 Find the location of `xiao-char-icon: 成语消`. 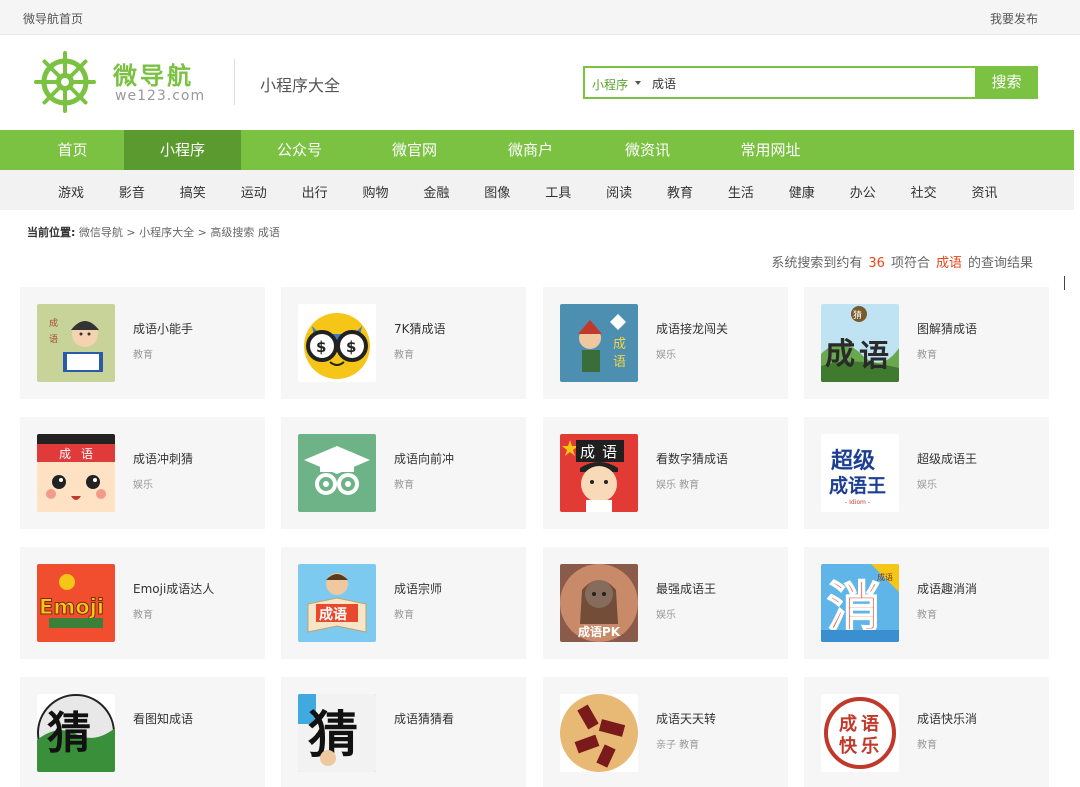

xiao-char-icon: 成语消 is located at coordinates (860, 603).